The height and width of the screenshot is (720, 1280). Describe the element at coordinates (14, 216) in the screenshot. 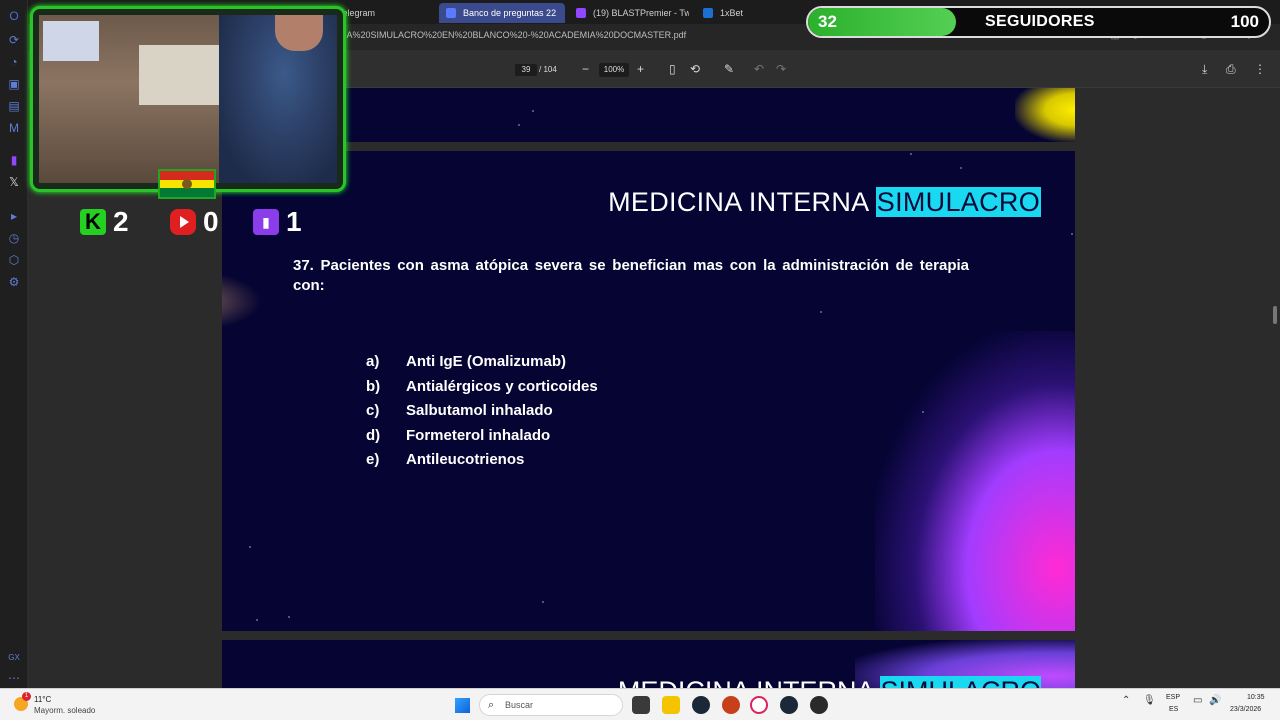

I see `play-icon: ▸` at that location.